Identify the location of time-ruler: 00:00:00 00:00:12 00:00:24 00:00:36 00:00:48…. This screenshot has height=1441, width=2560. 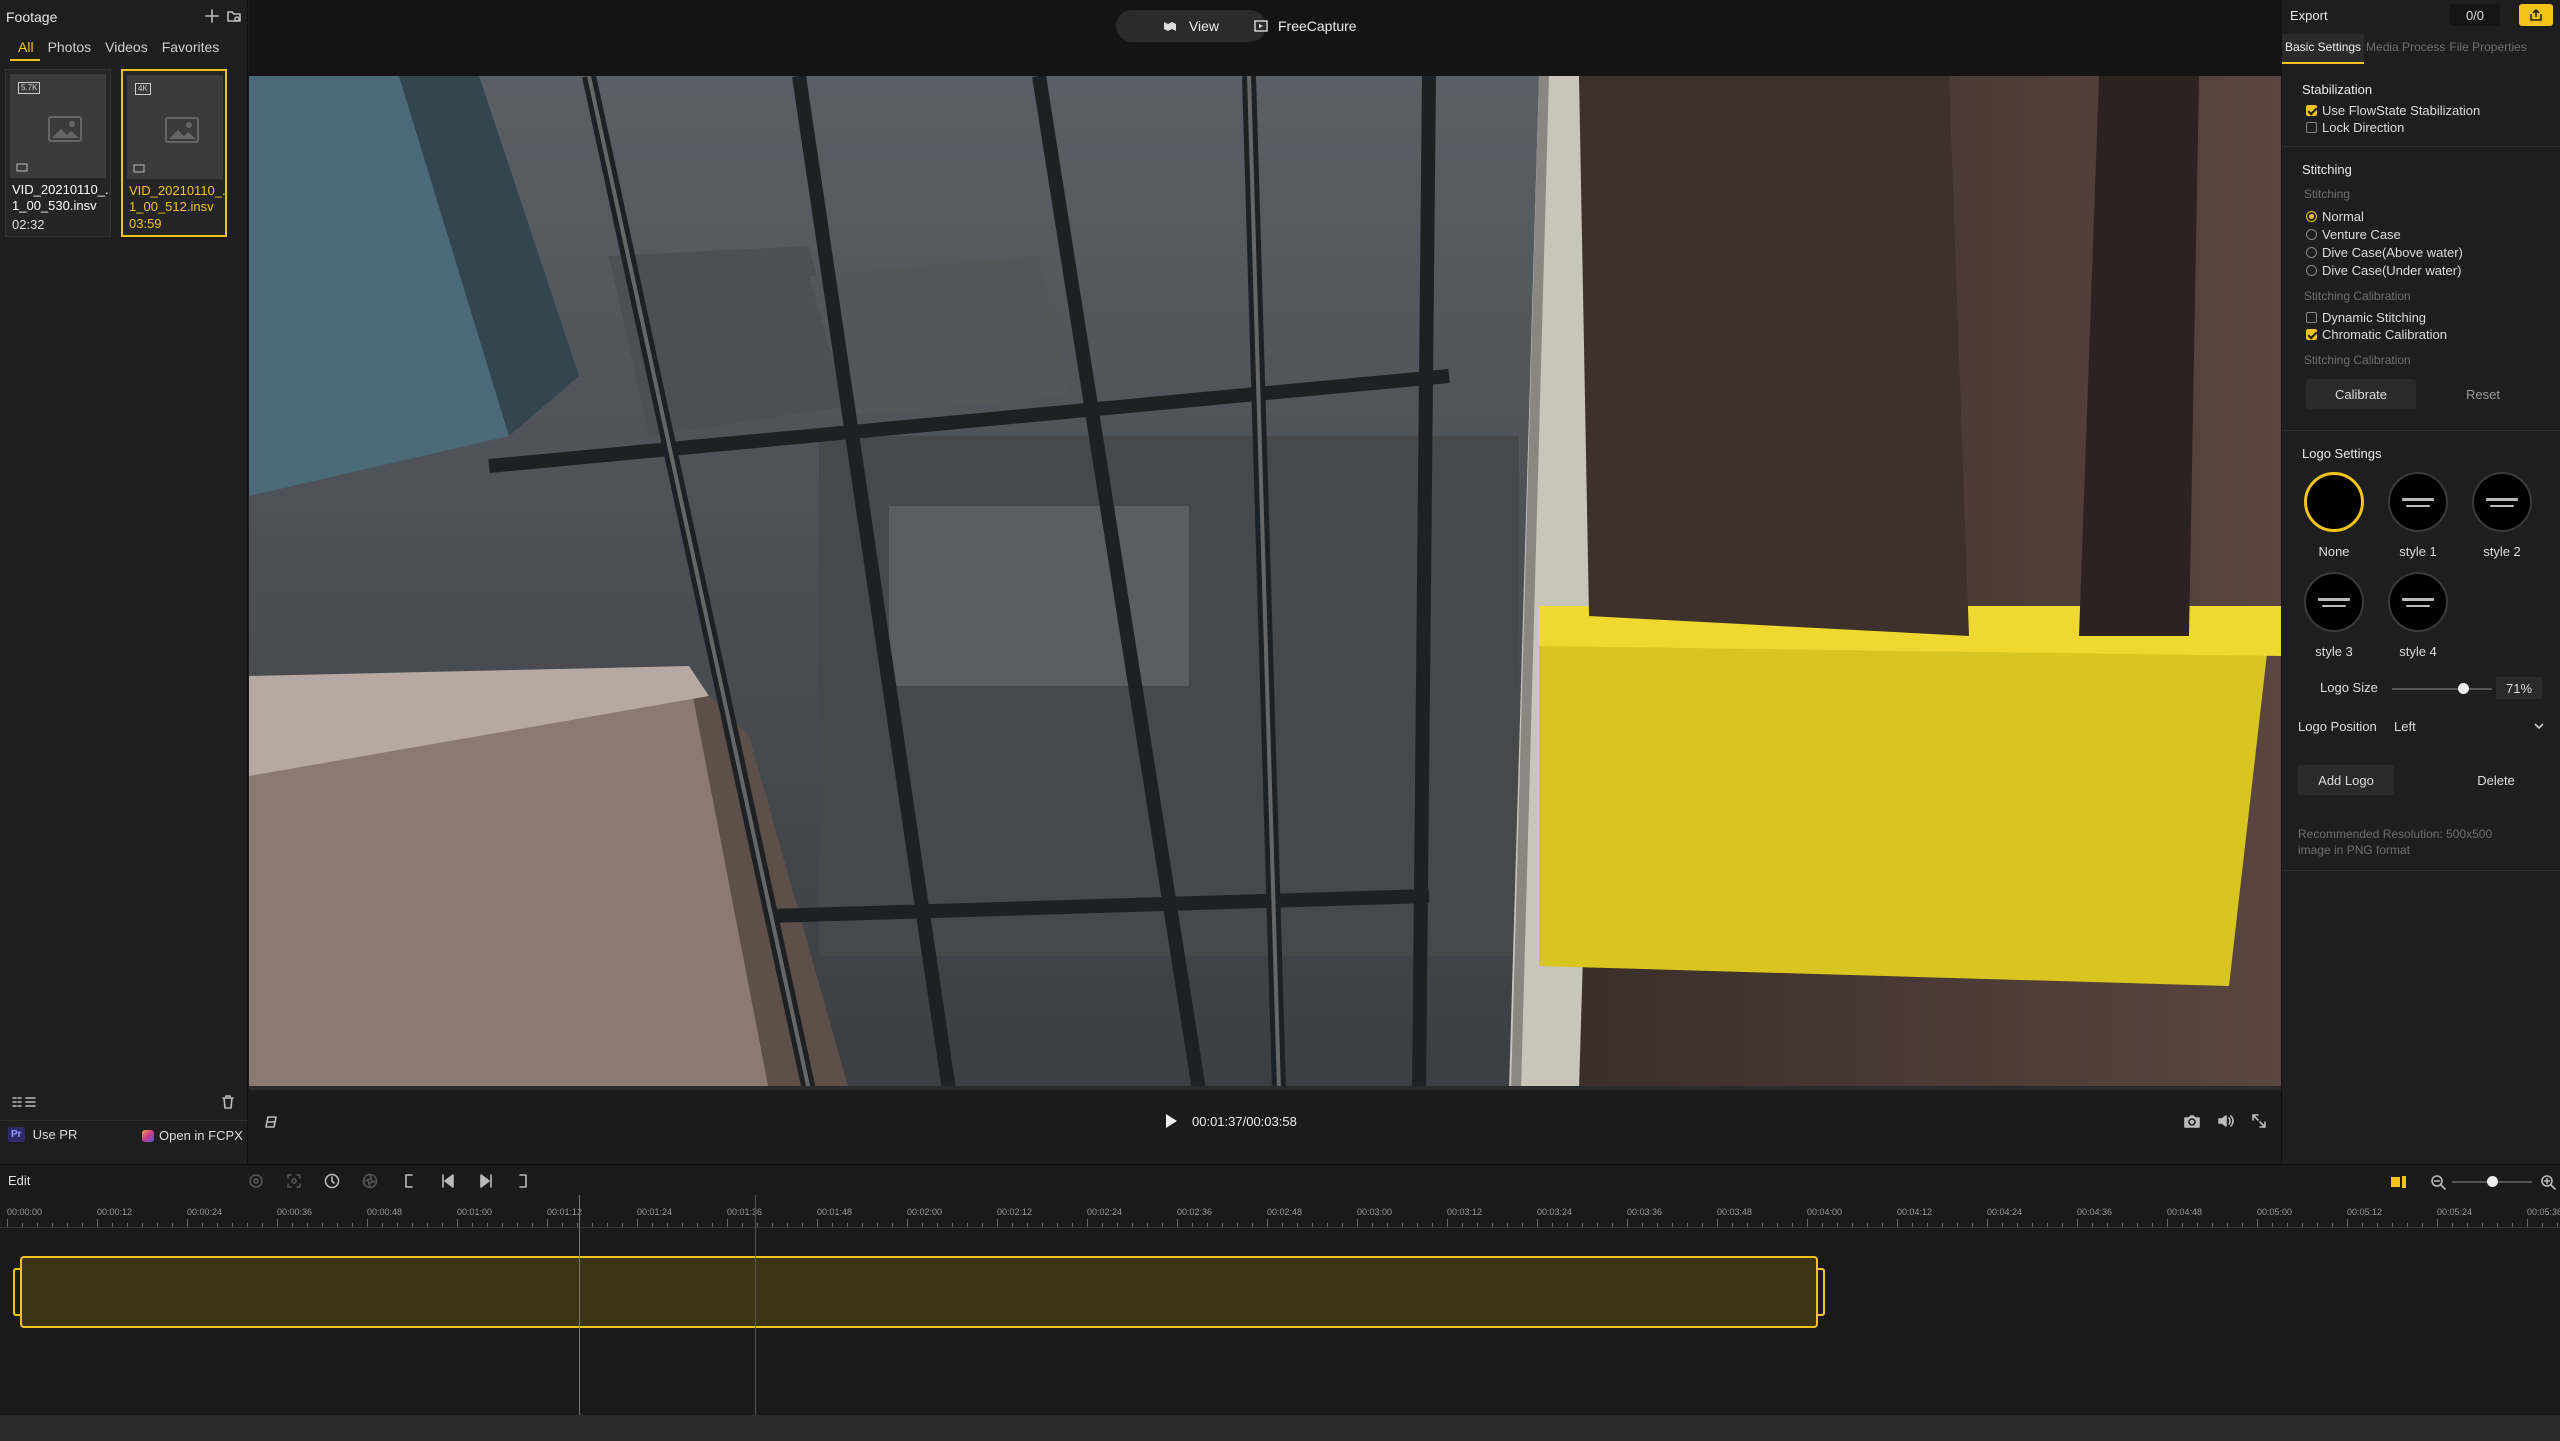
(1280, 1205).